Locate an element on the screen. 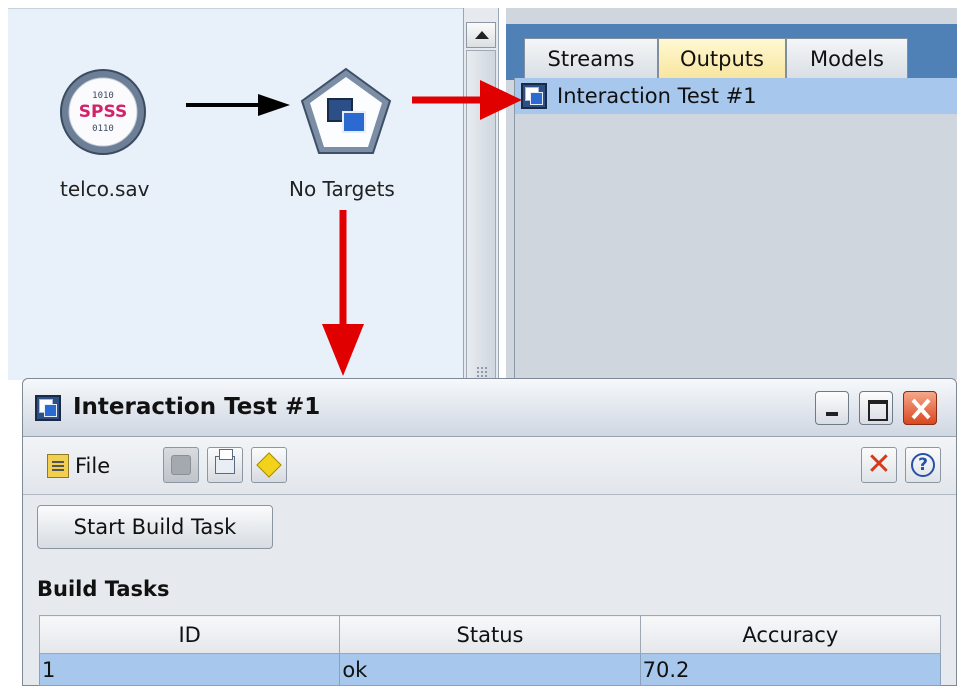  build-tasks-table: ID Status Accuracy 1 ok 70.2 is located at coordinates (490, 650).